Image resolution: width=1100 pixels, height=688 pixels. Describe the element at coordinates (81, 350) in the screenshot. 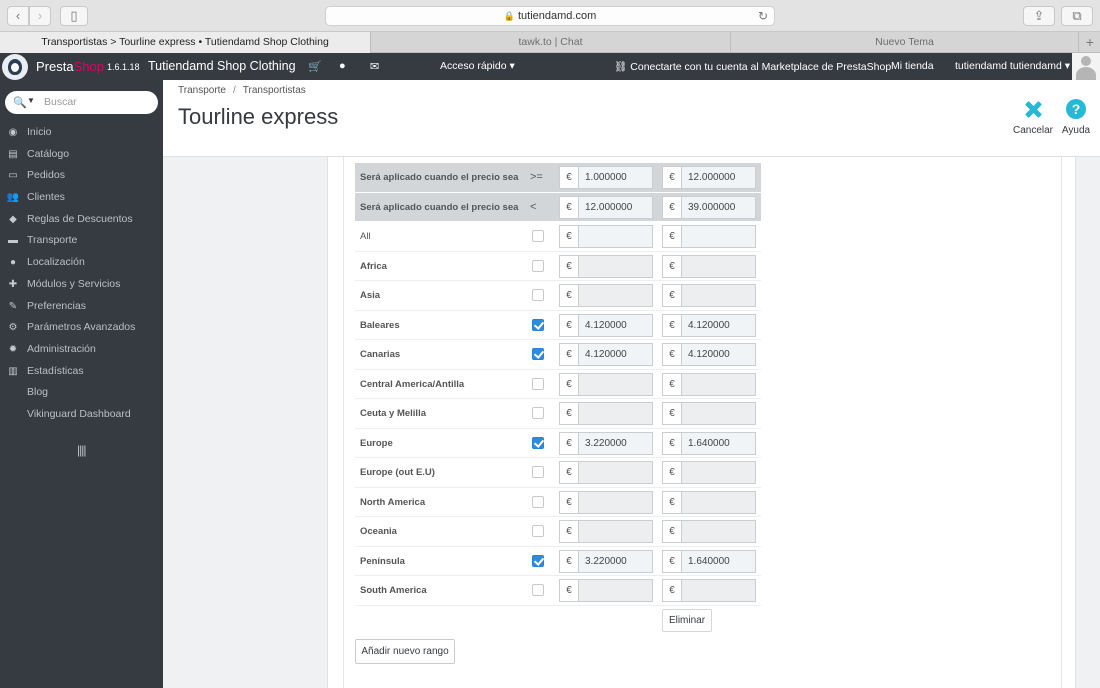

I see `sidebar-item: ✹ Administración` at that location.